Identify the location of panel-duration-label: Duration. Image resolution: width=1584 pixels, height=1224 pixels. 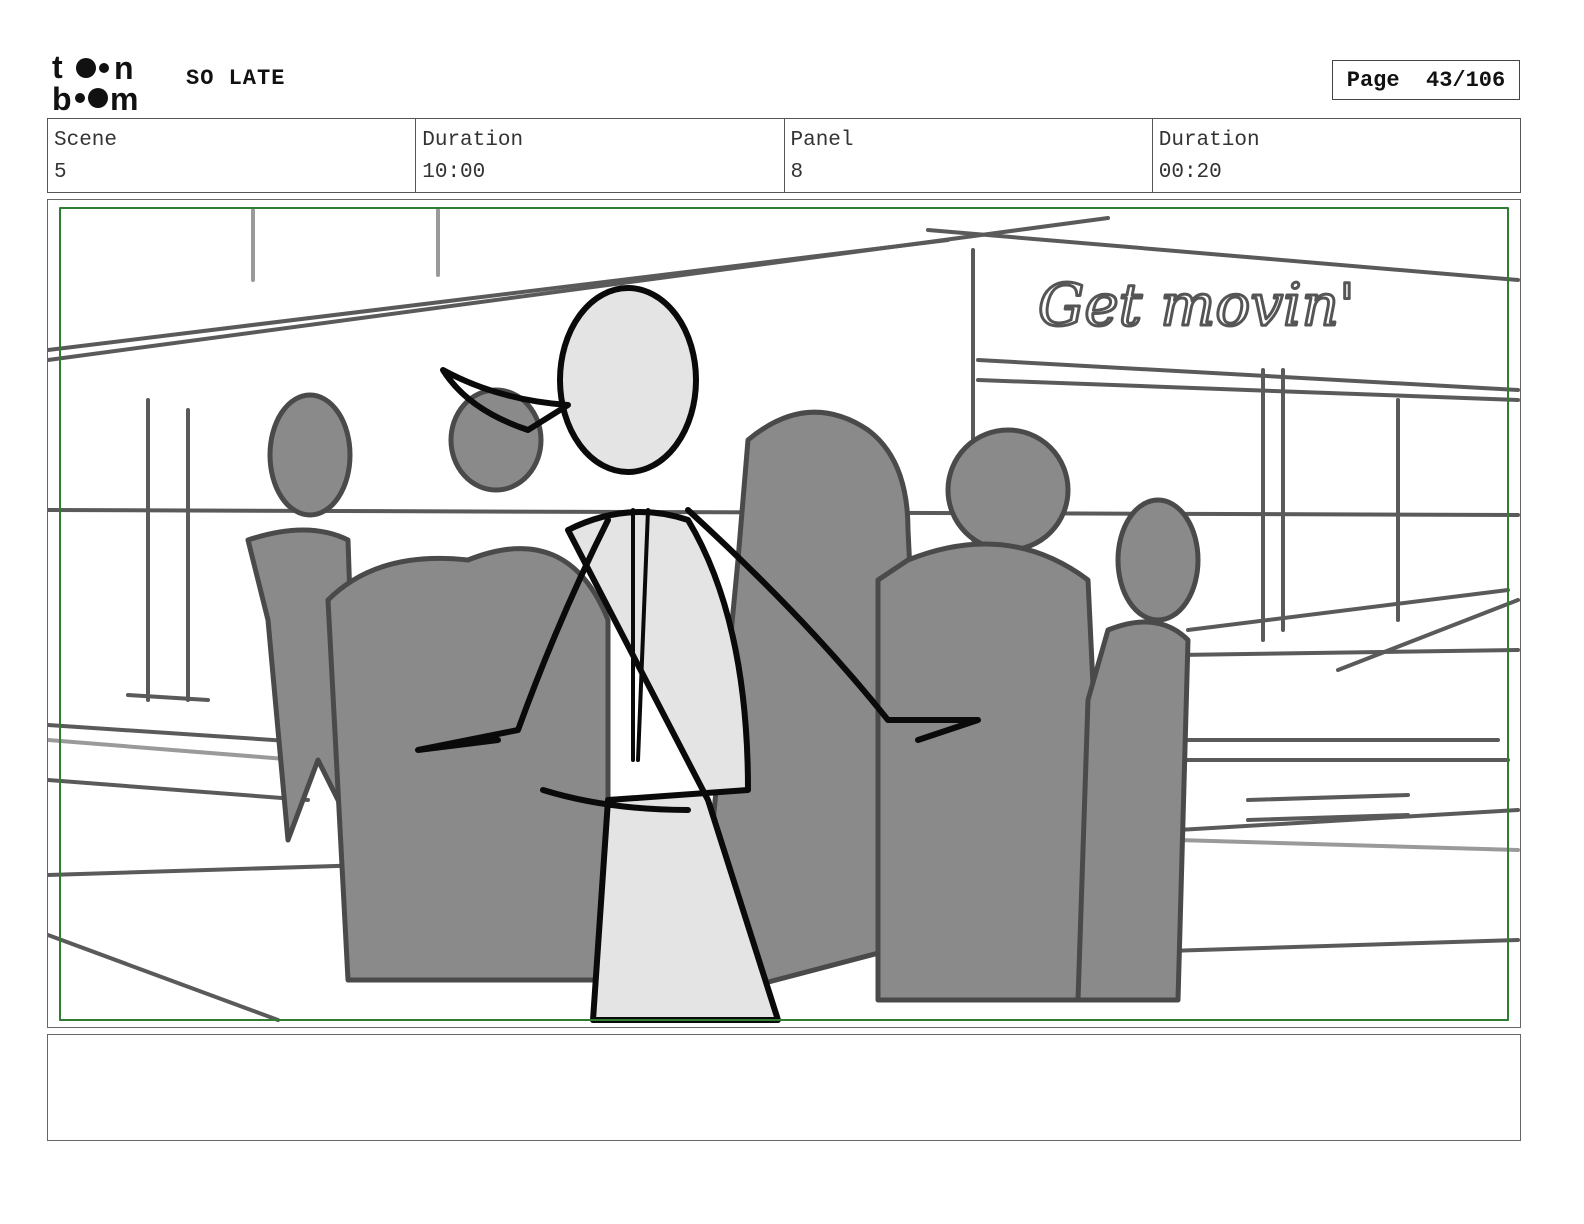
(1209, 140).